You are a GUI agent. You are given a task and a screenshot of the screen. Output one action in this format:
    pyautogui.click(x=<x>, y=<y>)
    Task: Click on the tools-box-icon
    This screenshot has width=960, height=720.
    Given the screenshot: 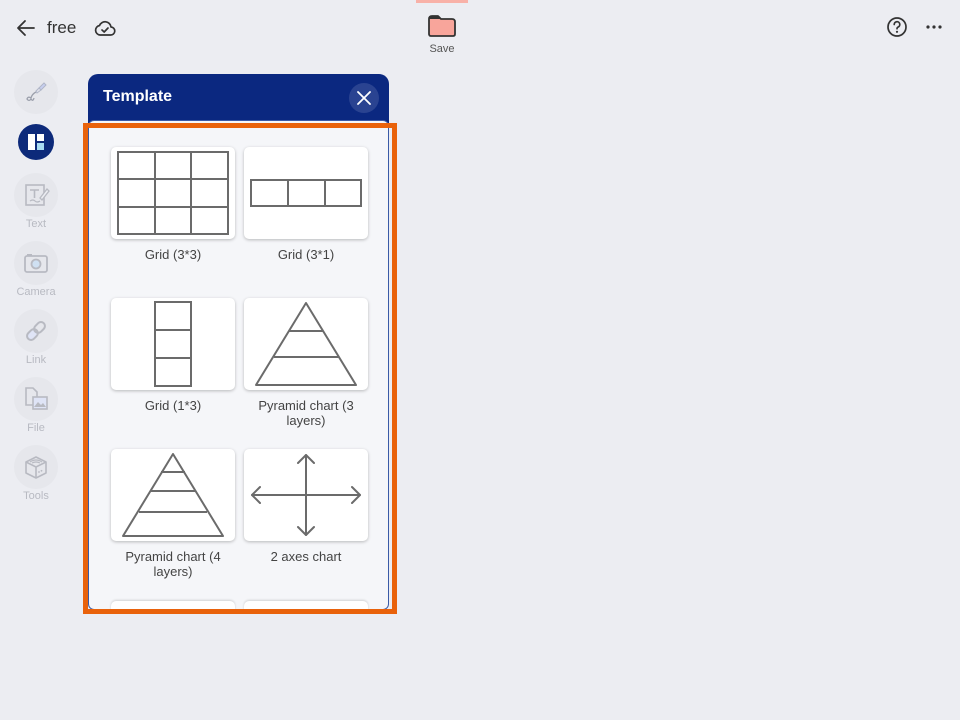 What is the action you would take?
    pyautogui.click(x=36, y=467)
    